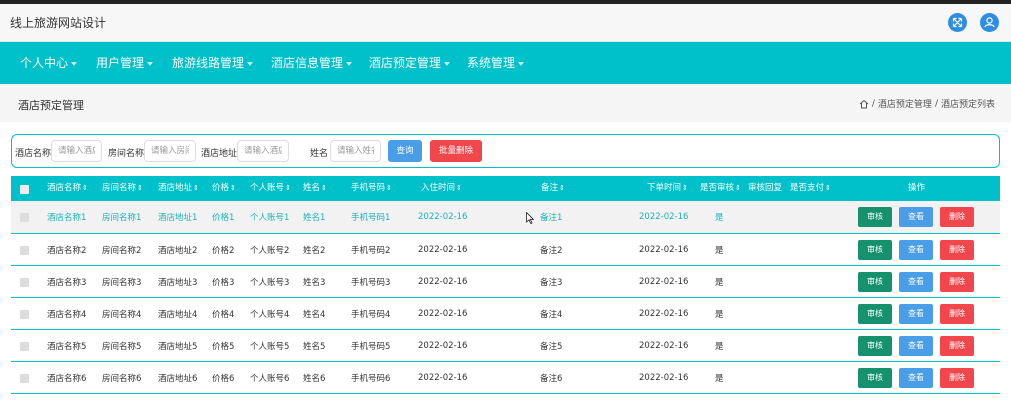 Image resolution: width=1011 pixels, height=400 pixels. I want to click on home-icon, so click(864, 104).